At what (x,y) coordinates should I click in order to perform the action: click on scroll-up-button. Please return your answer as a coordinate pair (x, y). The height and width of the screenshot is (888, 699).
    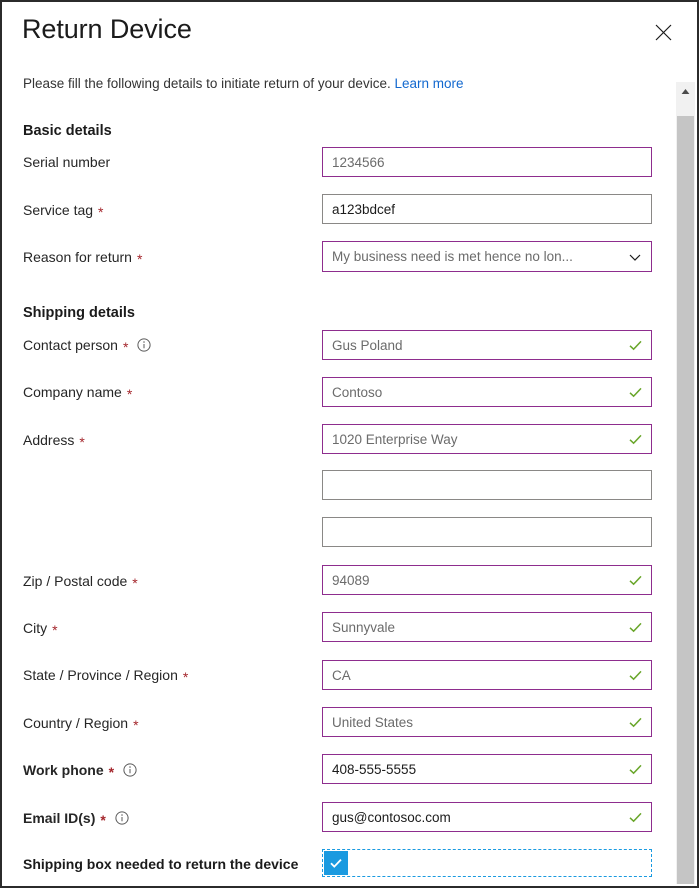
    Looking at the image, I should click on (685, 91).